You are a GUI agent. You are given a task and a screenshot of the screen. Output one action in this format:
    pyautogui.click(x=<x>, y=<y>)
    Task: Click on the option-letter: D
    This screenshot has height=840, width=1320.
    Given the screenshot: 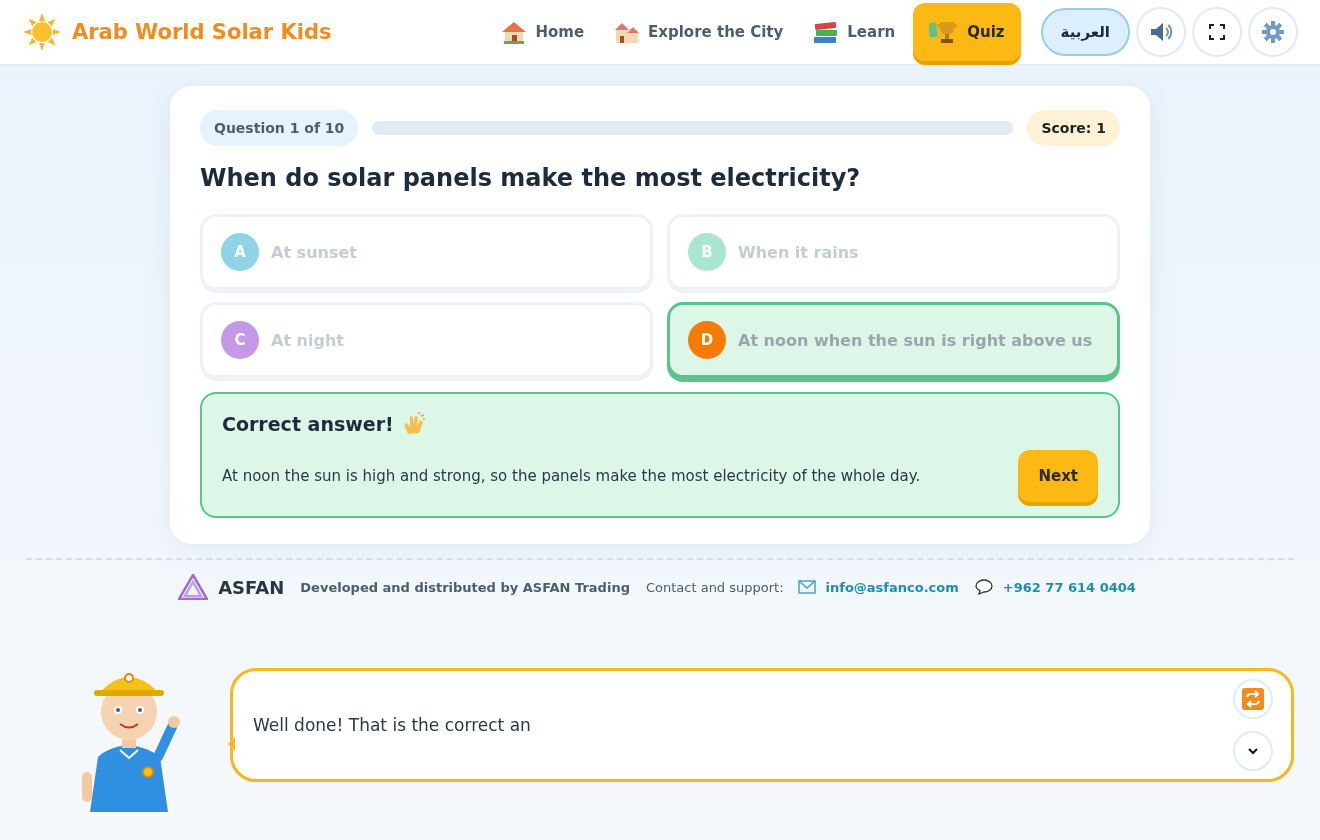 What is the action you would take?
    pyautogui.click(x=707, y=340)
    